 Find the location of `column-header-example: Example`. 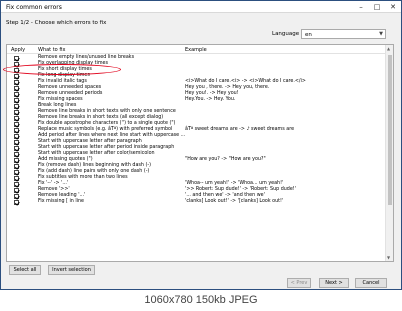

column-header-example: Example is located at coordinates (196, 50).